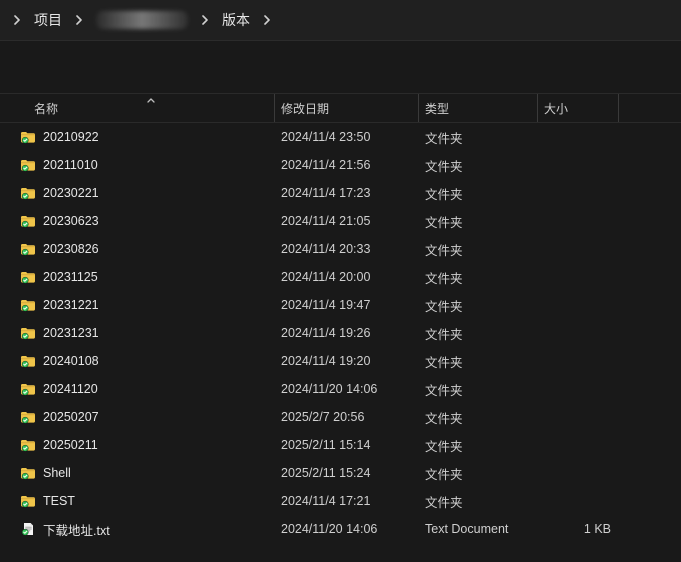  Describe the element at coordinates (145, 417) in the screenshot. I see `file-name-cell: 20250207` at that location.